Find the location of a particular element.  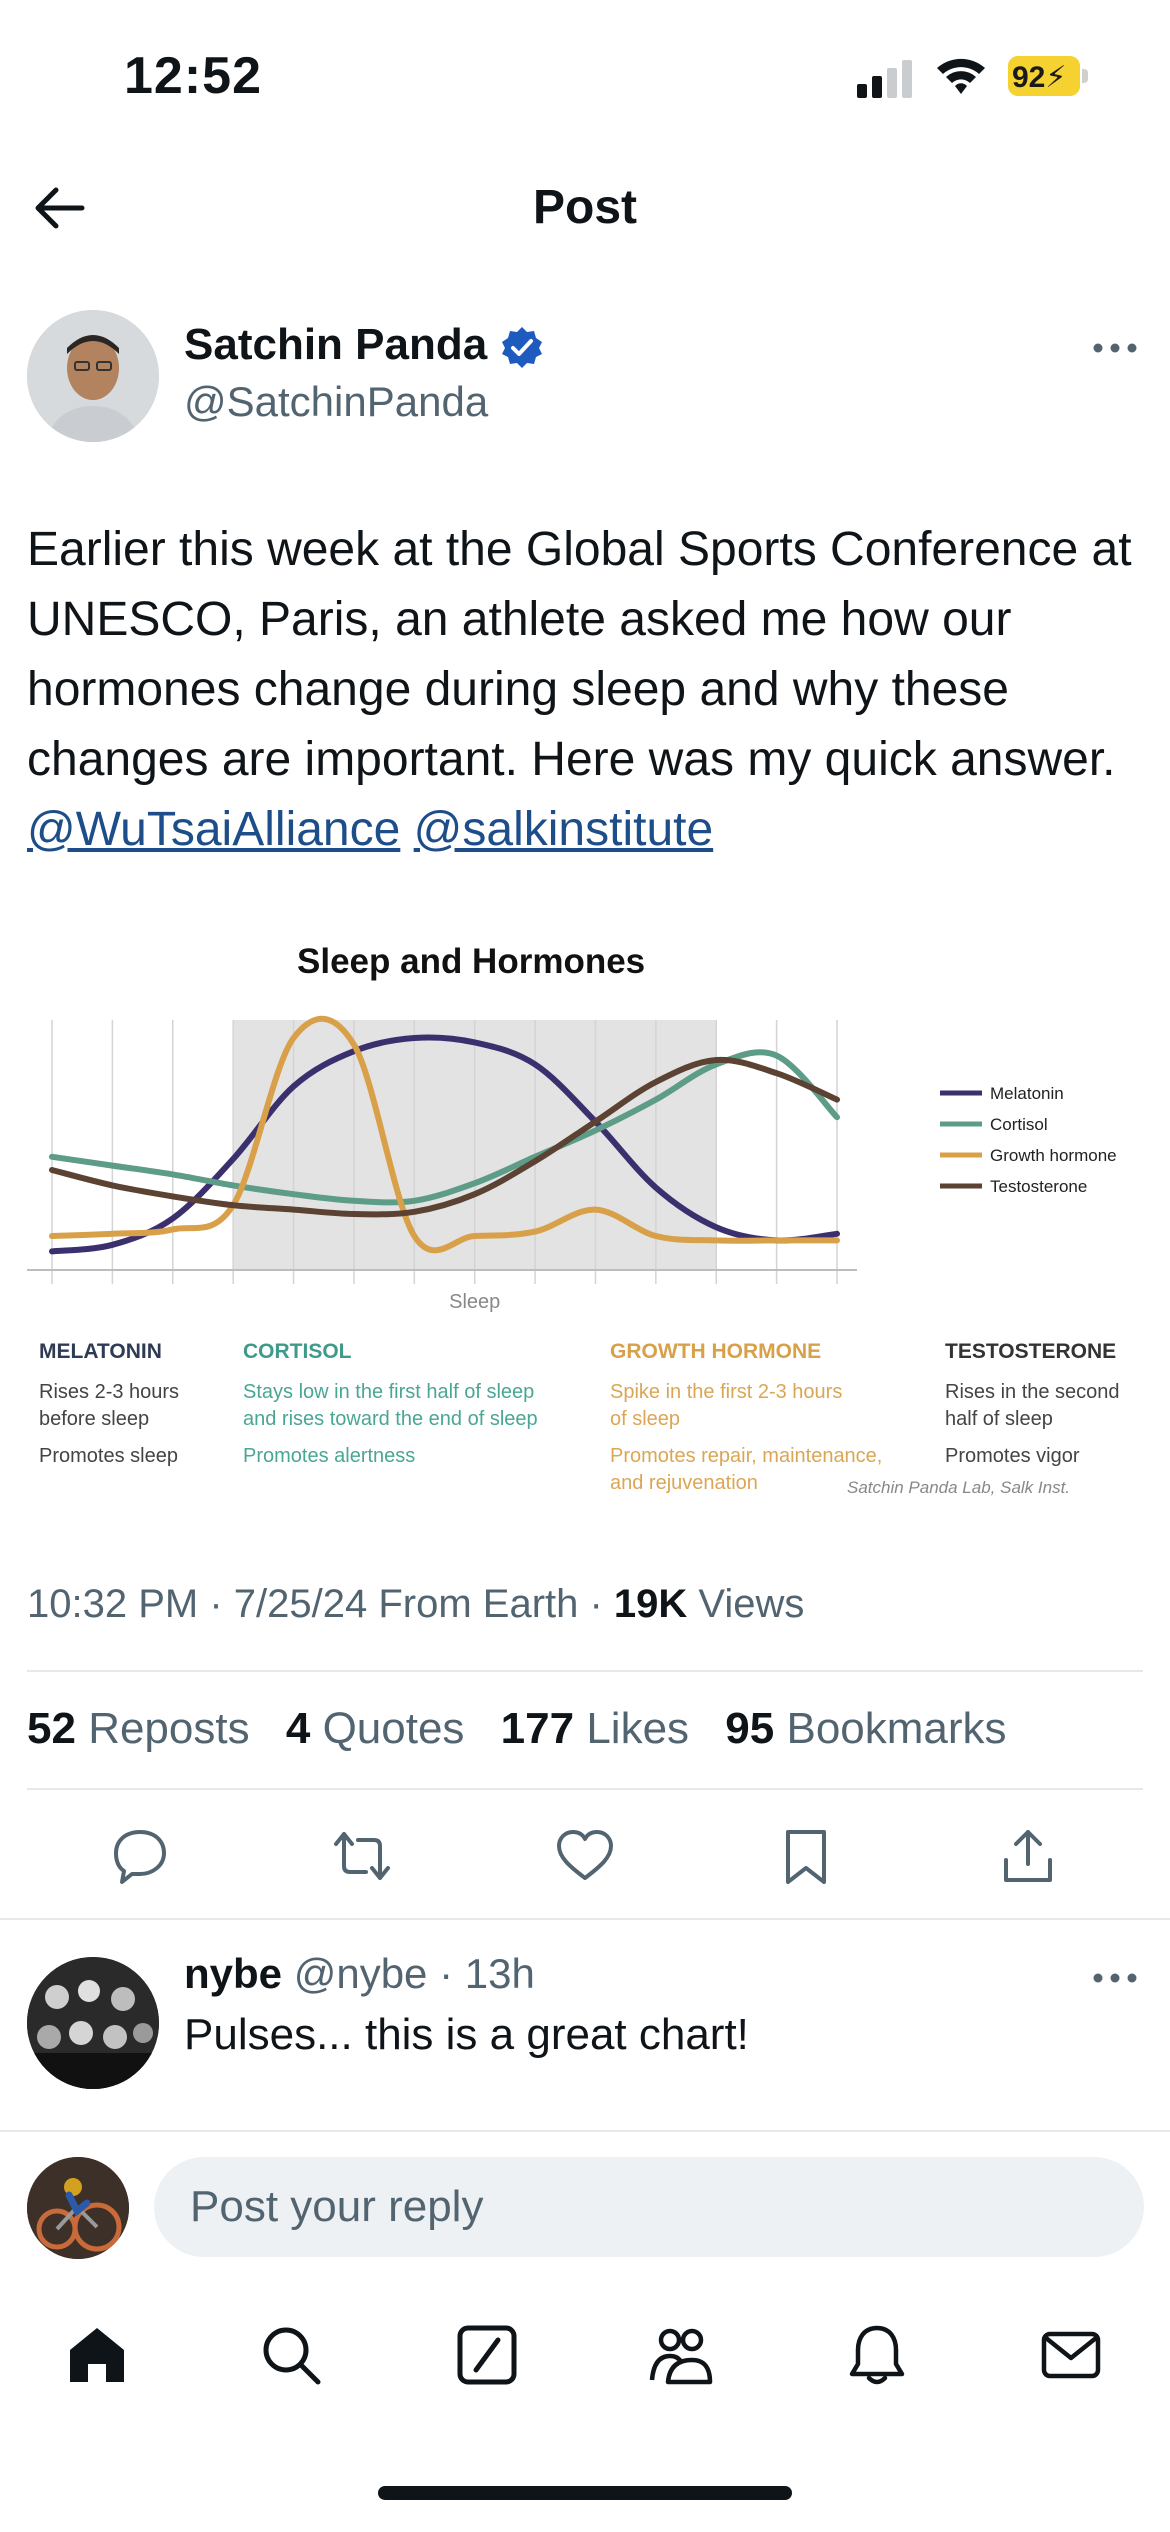

desc-title: TESTOSTERONE is located at coordinates (1031, 1351).